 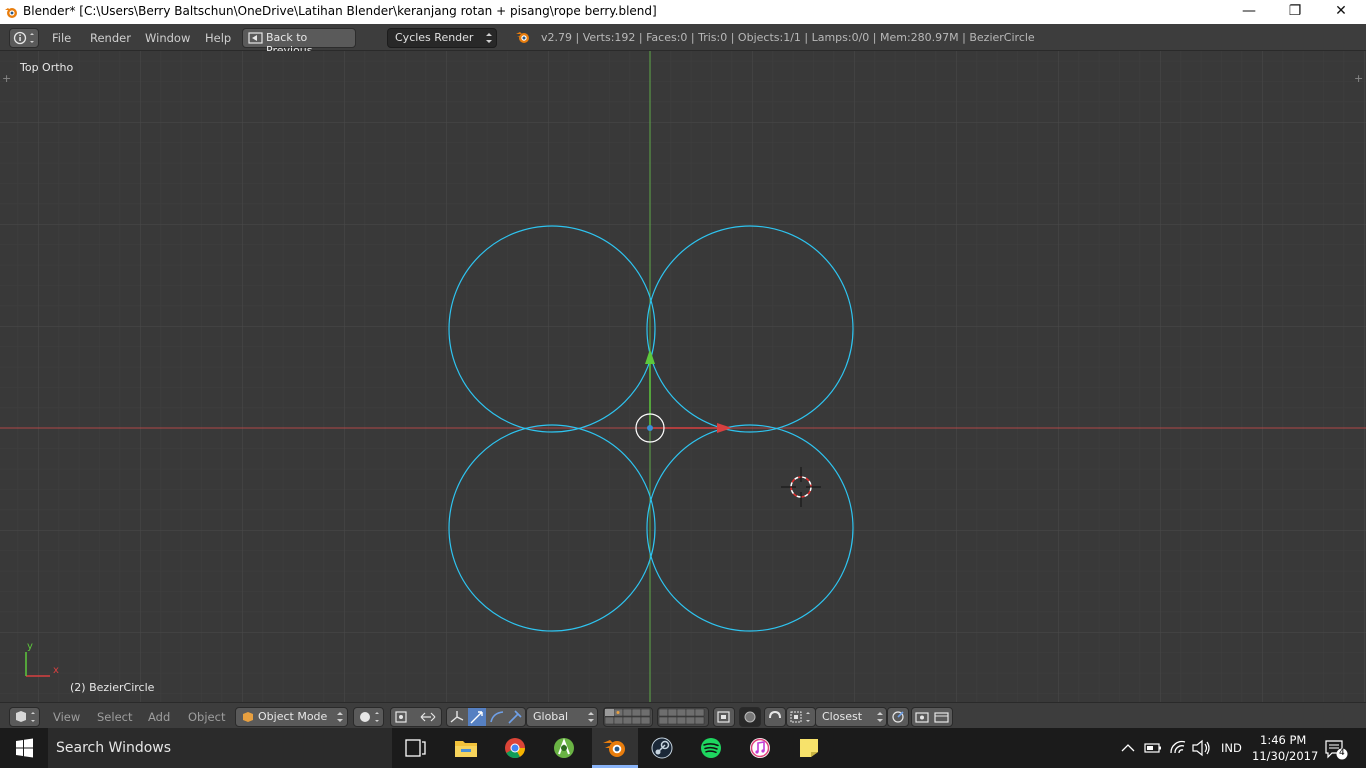 I want to click on magnet-icon, so click(x=775, y=714).